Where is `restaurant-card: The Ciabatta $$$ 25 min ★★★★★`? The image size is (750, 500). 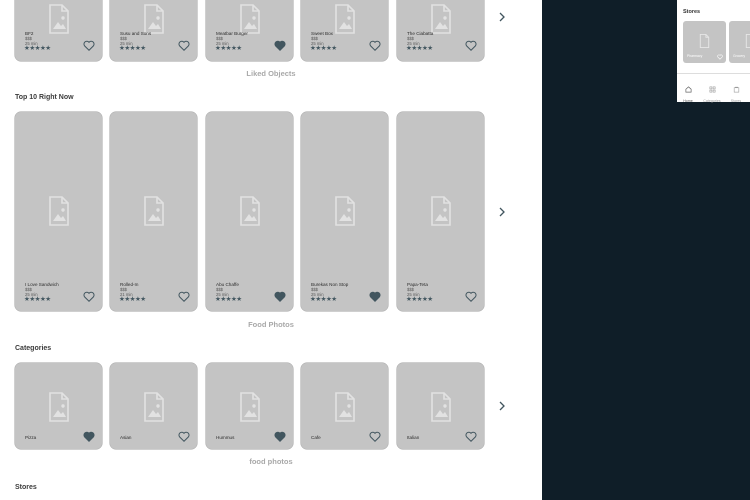 restaurant-card: The Ciabatta $$$ 25 min ★★★★★ is located at coordinates (440, 30).